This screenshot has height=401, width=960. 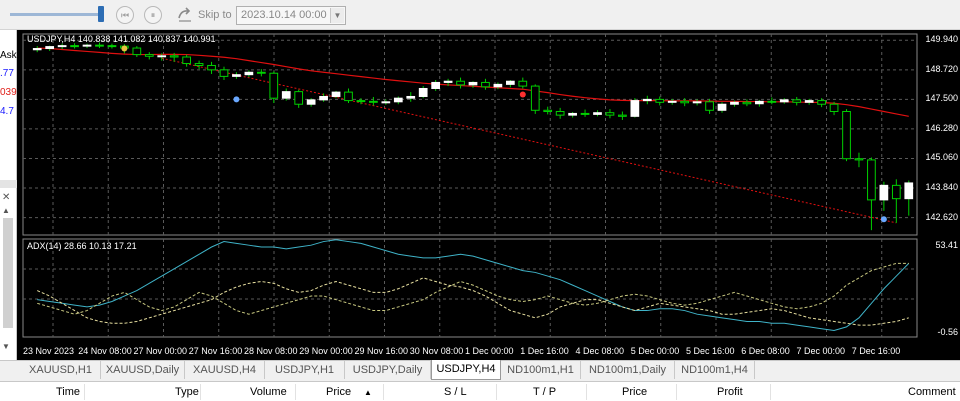 What do you see at coordinates (187, 392) in the screenshot?
I see `column-header: Type` at bounding box center [187, 392].